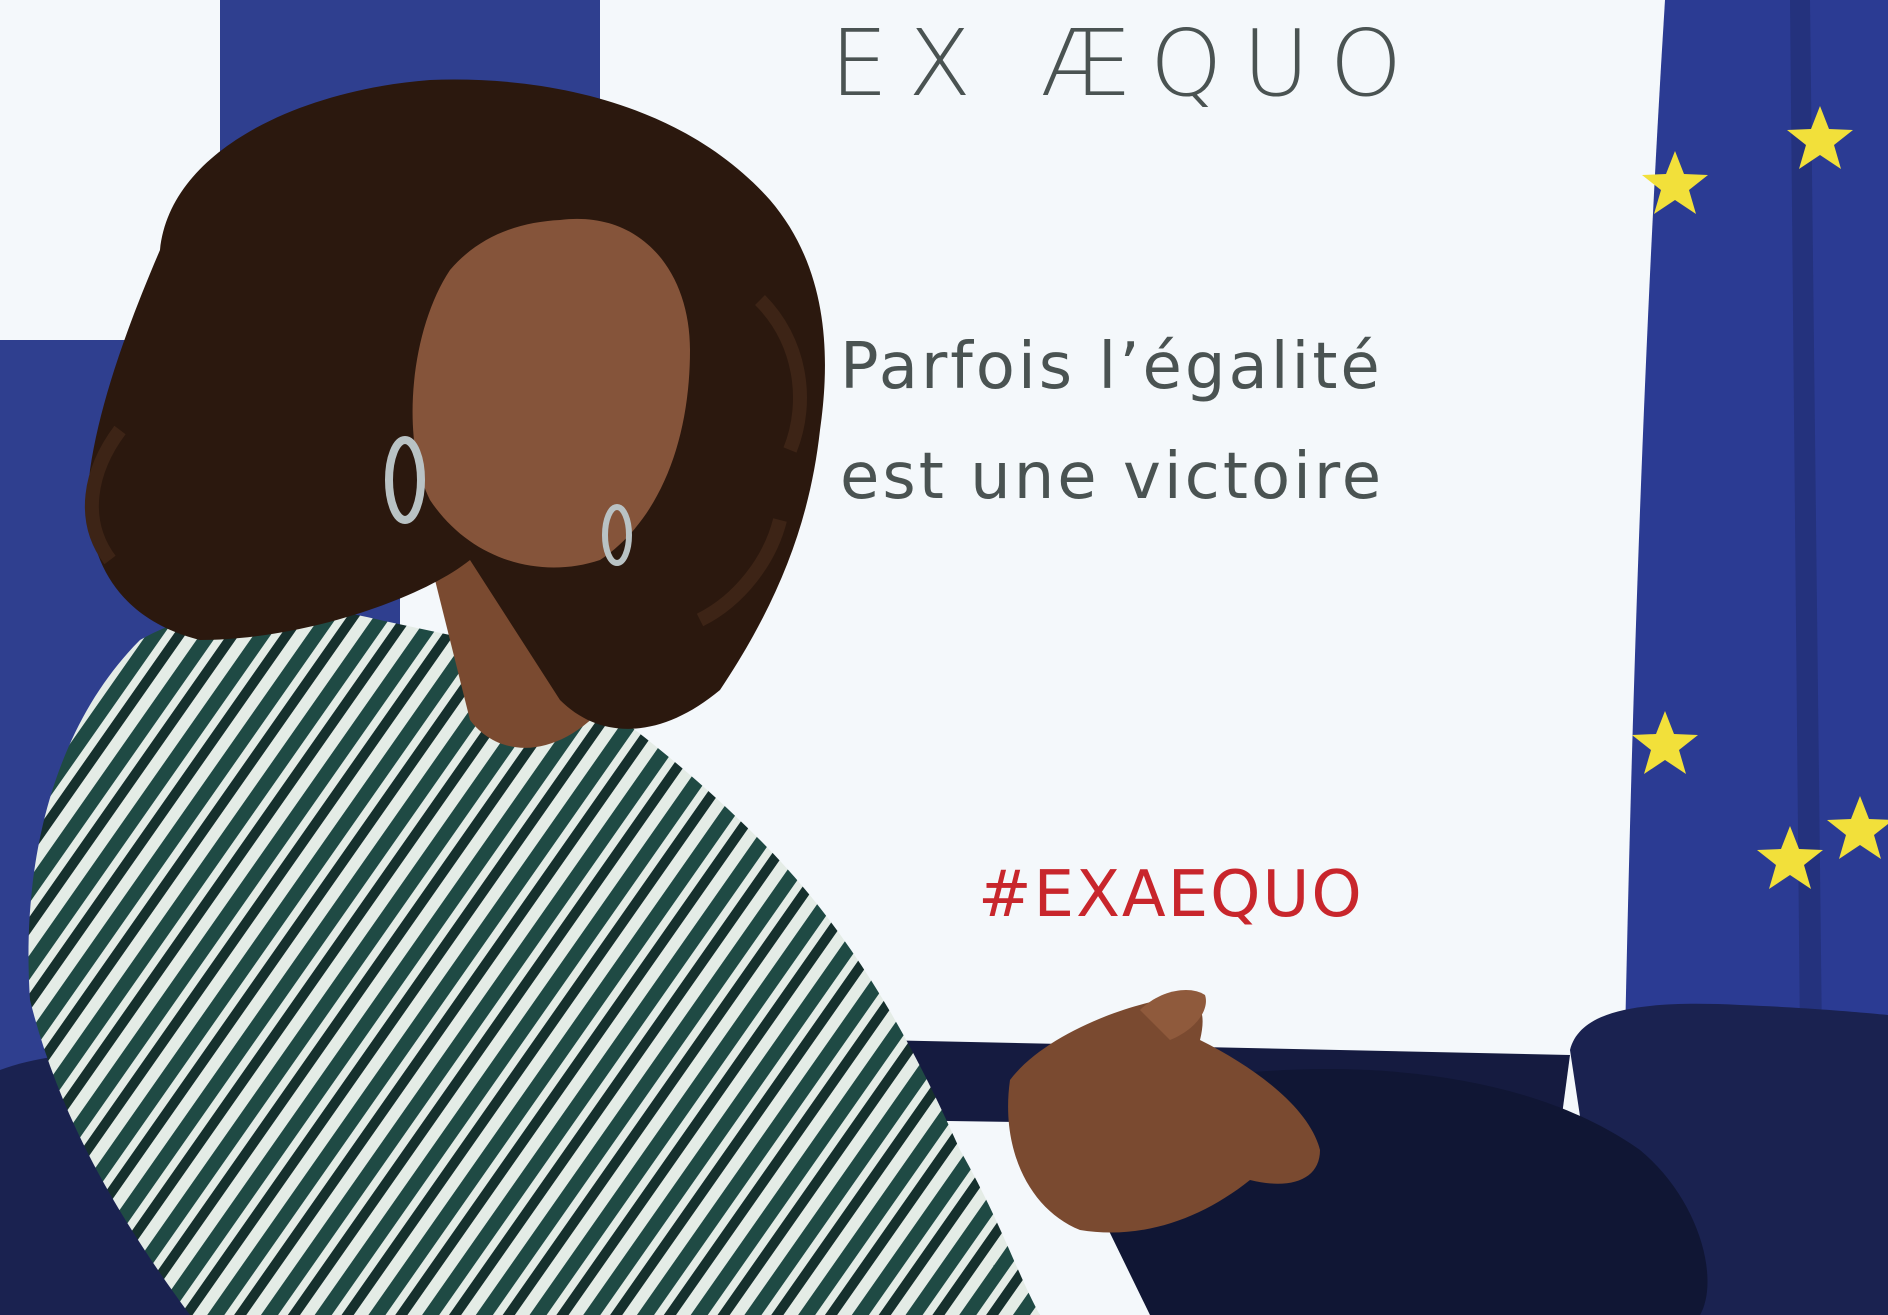 This screenshot has width=1888, height=1315. What do you see at coordinates (1171, 895) in the screenshot?
I see `poster-hashtag: #EXAEQUO` at bounding box center [1171, 895].